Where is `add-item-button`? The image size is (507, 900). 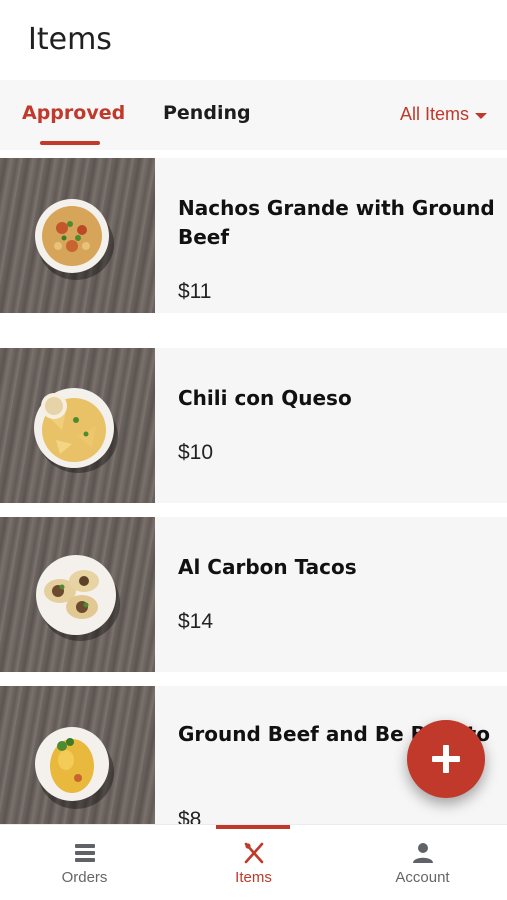 add-item-button is located at coordinates (446, 759).